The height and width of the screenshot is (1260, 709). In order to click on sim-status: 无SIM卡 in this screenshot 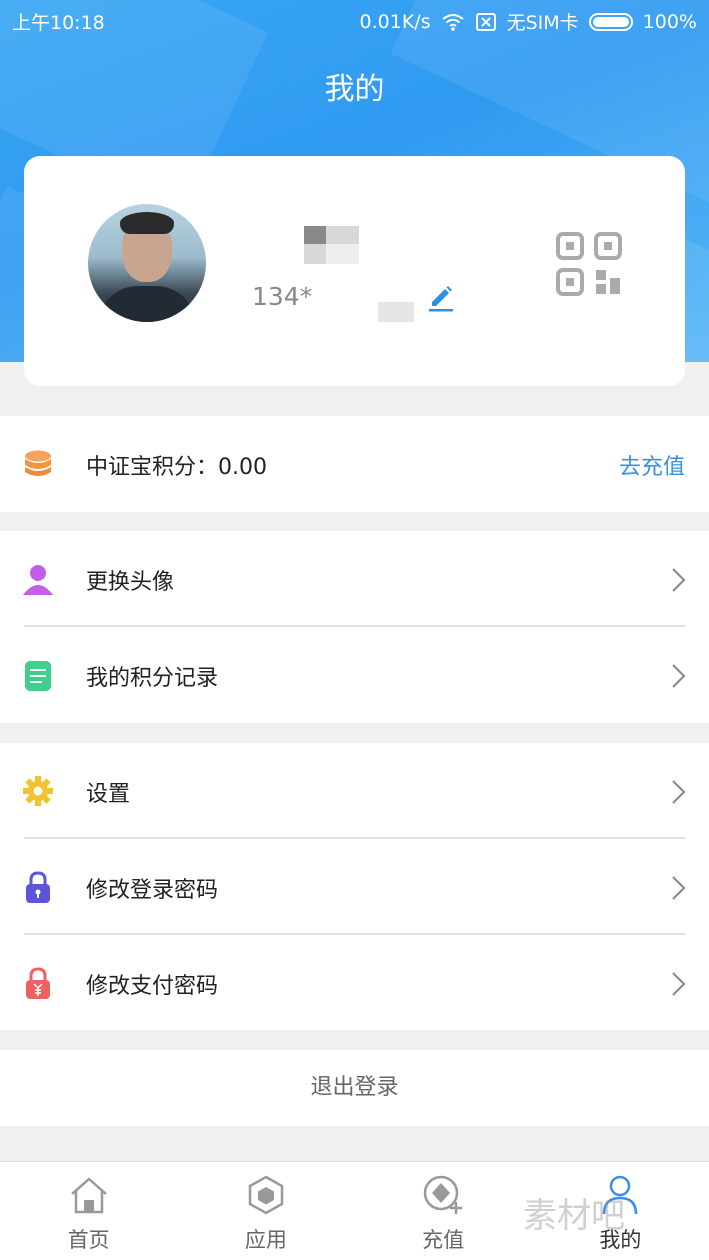, I will do `click(542, 23)`.